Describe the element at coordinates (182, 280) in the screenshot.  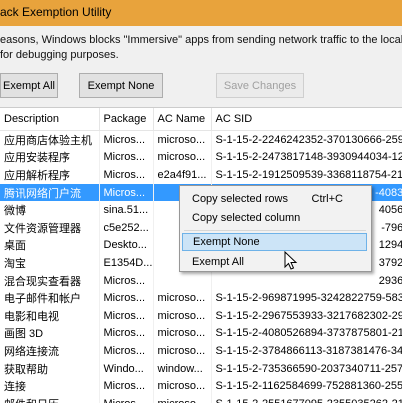
I see `cell-ac-name` at that location.